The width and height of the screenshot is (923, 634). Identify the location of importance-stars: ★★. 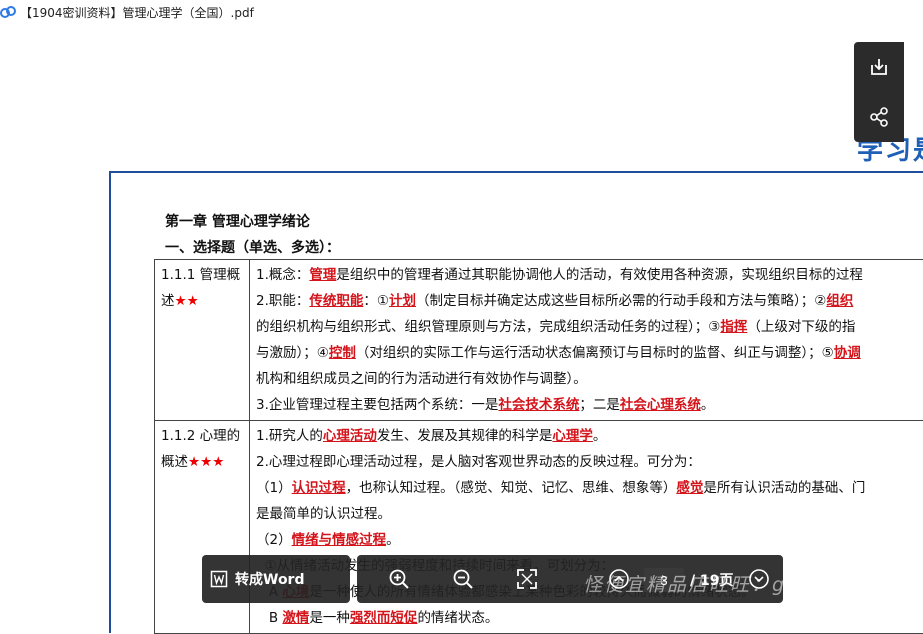
(187, 301).